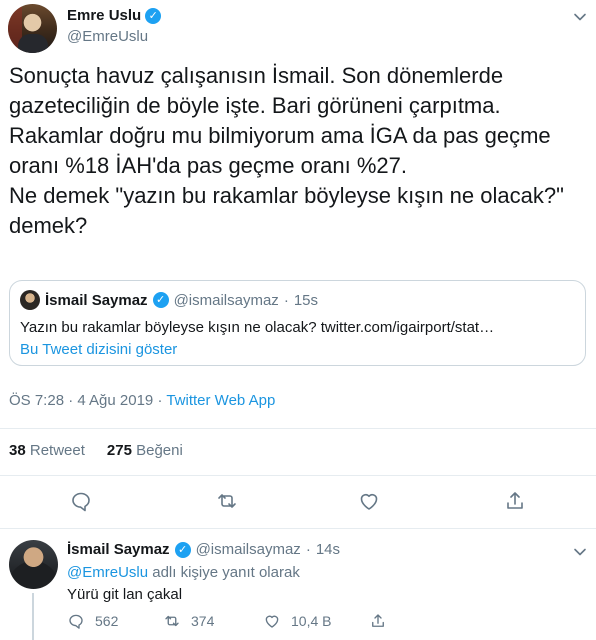 The height and width of the screenshot is (640, 596). Describe the element at coordinates (311, 621) in the screenshot. I see `reply-like-count: 10,4 B` at that location.